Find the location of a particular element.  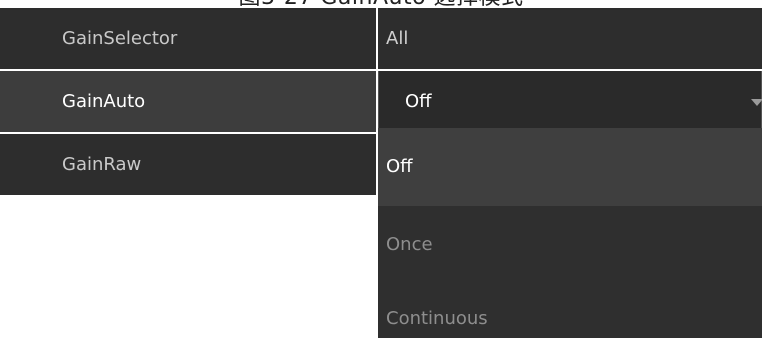

chevron-down-icon is located at coordinates (756, 102).